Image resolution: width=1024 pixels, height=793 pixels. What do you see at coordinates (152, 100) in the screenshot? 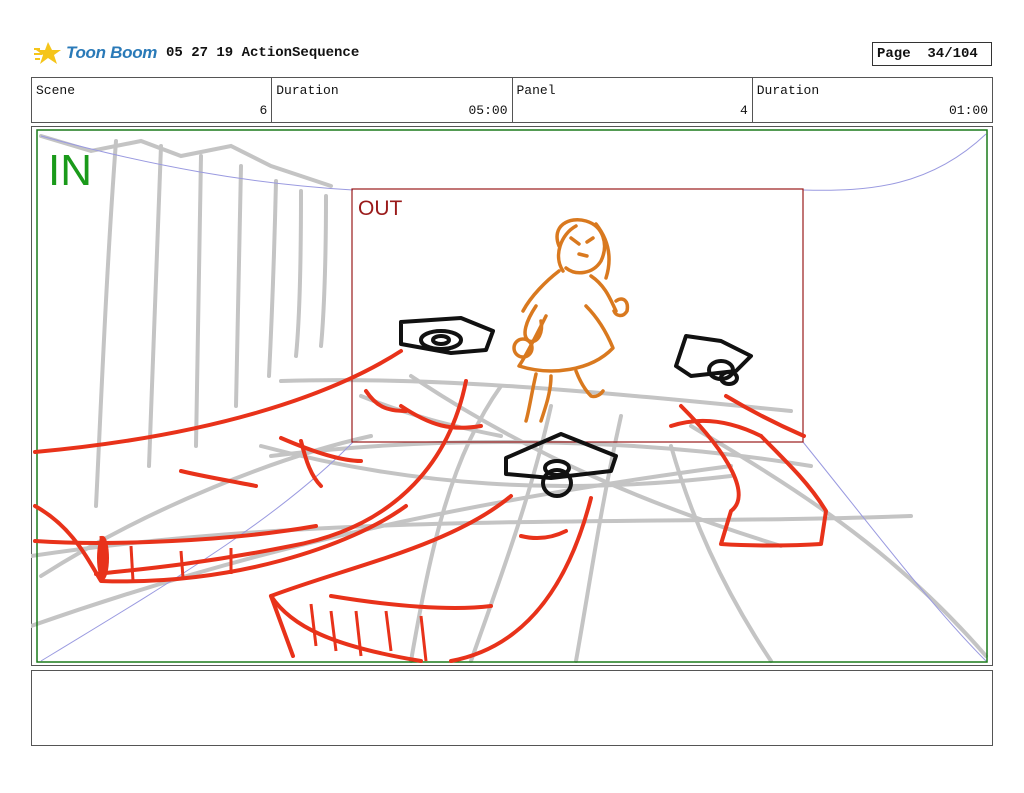
I see `scene-cell: Scene 6` at bounding box center [152, 100].